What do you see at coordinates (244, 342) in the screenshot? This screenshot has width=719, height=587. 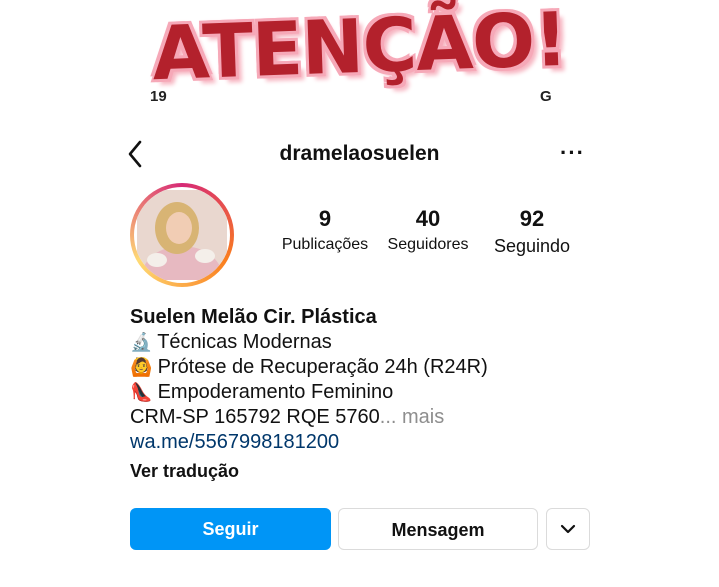 I see `bio-line-text: Técnicas Modernas` at bounding box center [244, 342].